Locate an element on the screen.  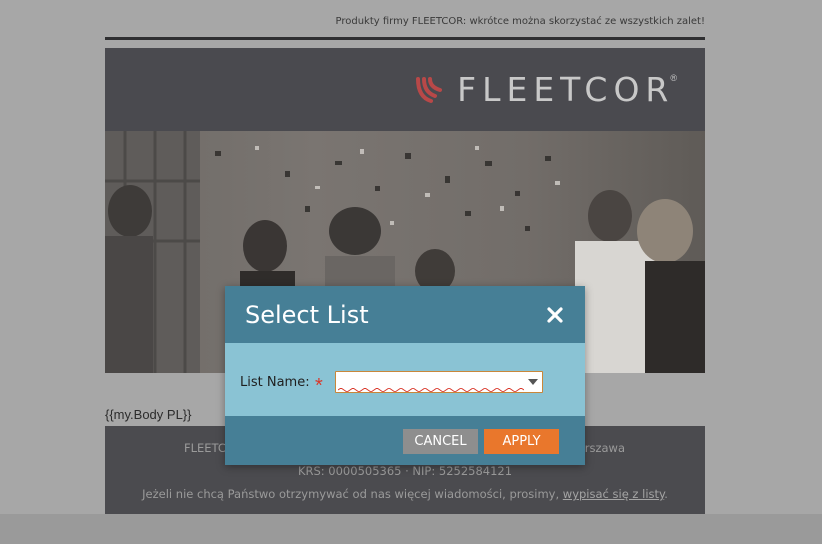
dialog-footer: CANCEL APPLY is located at coordinates (405, 440).